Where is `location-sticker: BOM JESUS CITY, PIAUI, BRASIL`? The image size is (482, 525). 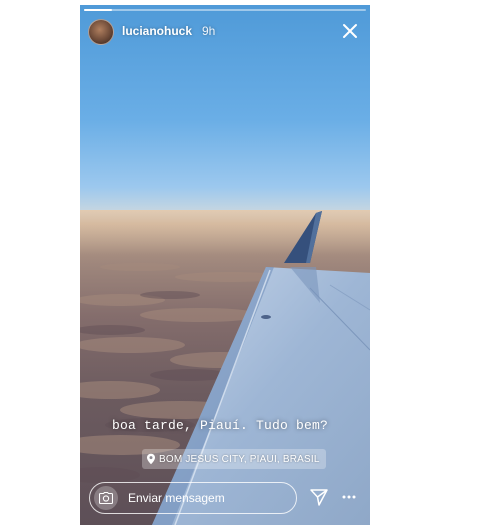 location-sticker: BOM JESUS CITY, PIAUI, BRASIL is located at coordinates (234, 459).